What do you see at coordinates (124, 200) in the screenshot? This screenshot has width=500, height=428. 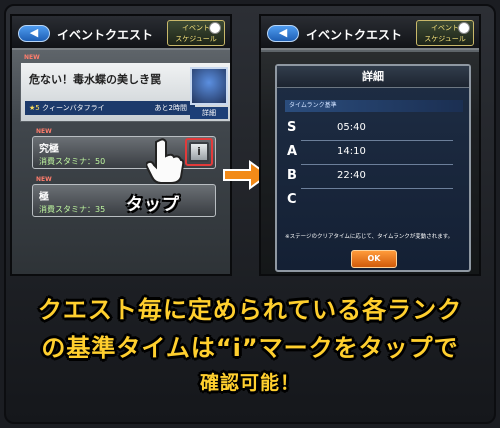 I see `quest-item-extreme: 極 消費スタミナ：35` at bounding box center [124, 200].